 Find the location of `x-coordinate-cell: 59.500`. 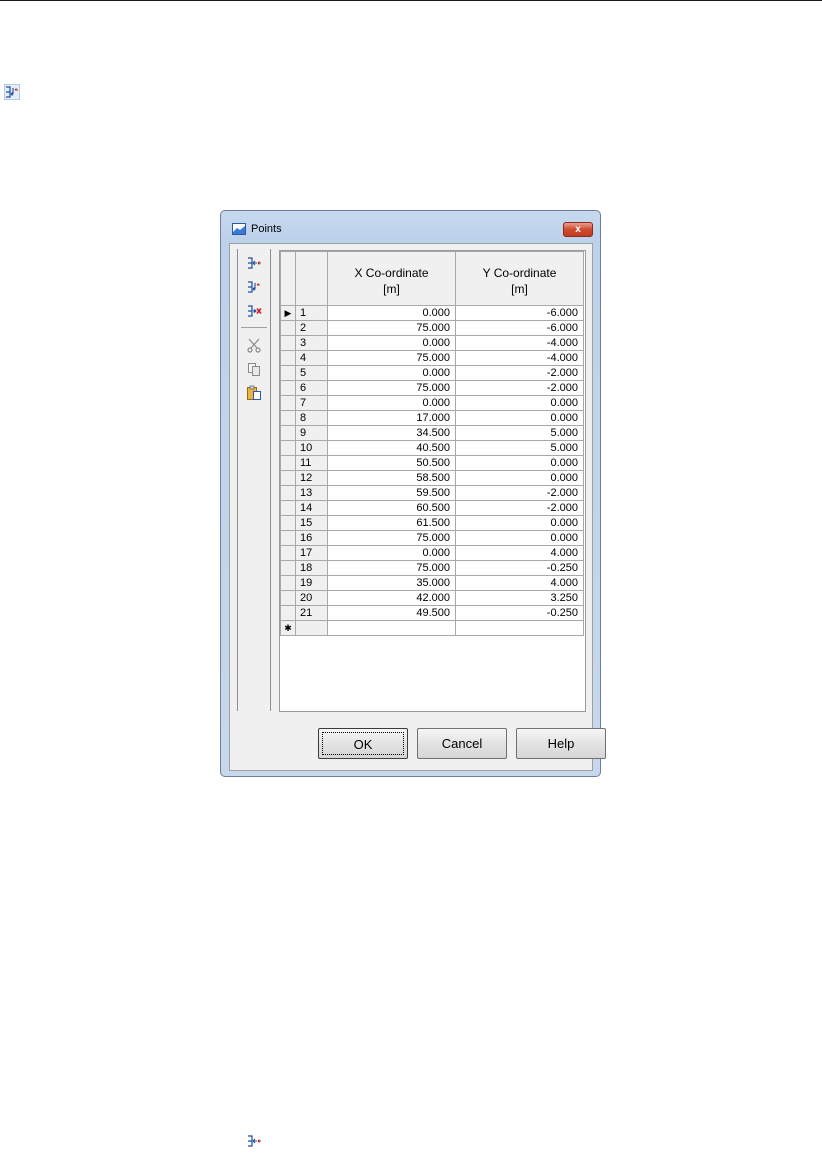

x-coordinate-cell: 59.500 is located at coordinates (391, 493).